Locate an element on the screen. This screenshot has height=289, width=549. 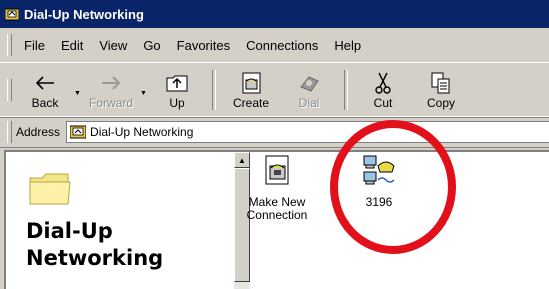
menu-edit: Edit is located at coordinates (72, 45).